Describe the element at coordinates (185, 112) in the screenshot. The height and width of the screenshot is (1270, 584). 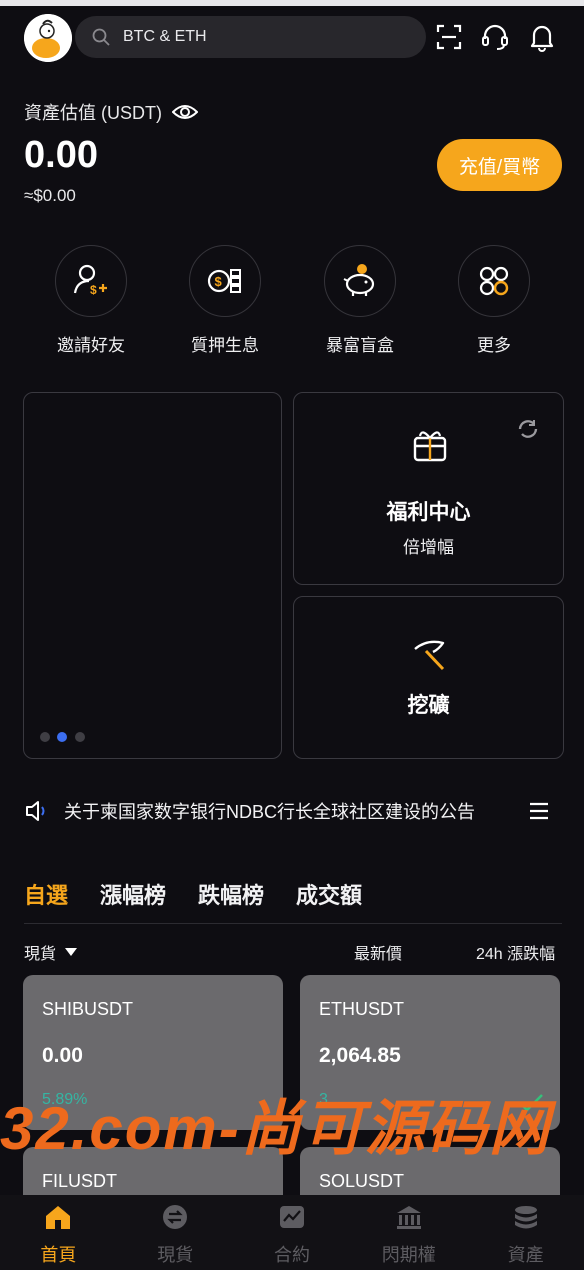
I see `eye-icon` at that location.